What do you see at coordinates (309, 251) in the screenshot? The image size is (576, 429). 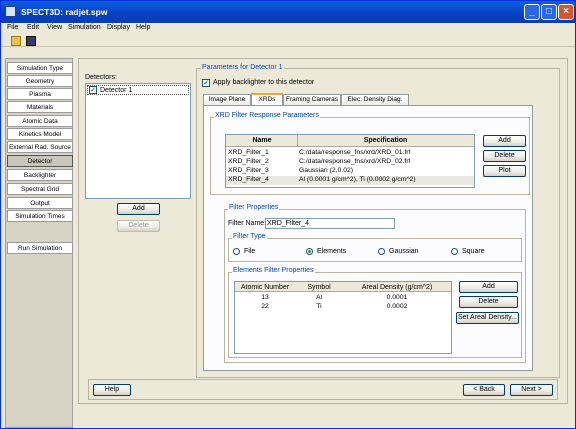 I see `radio-elements` at bounding box center [309, 251].